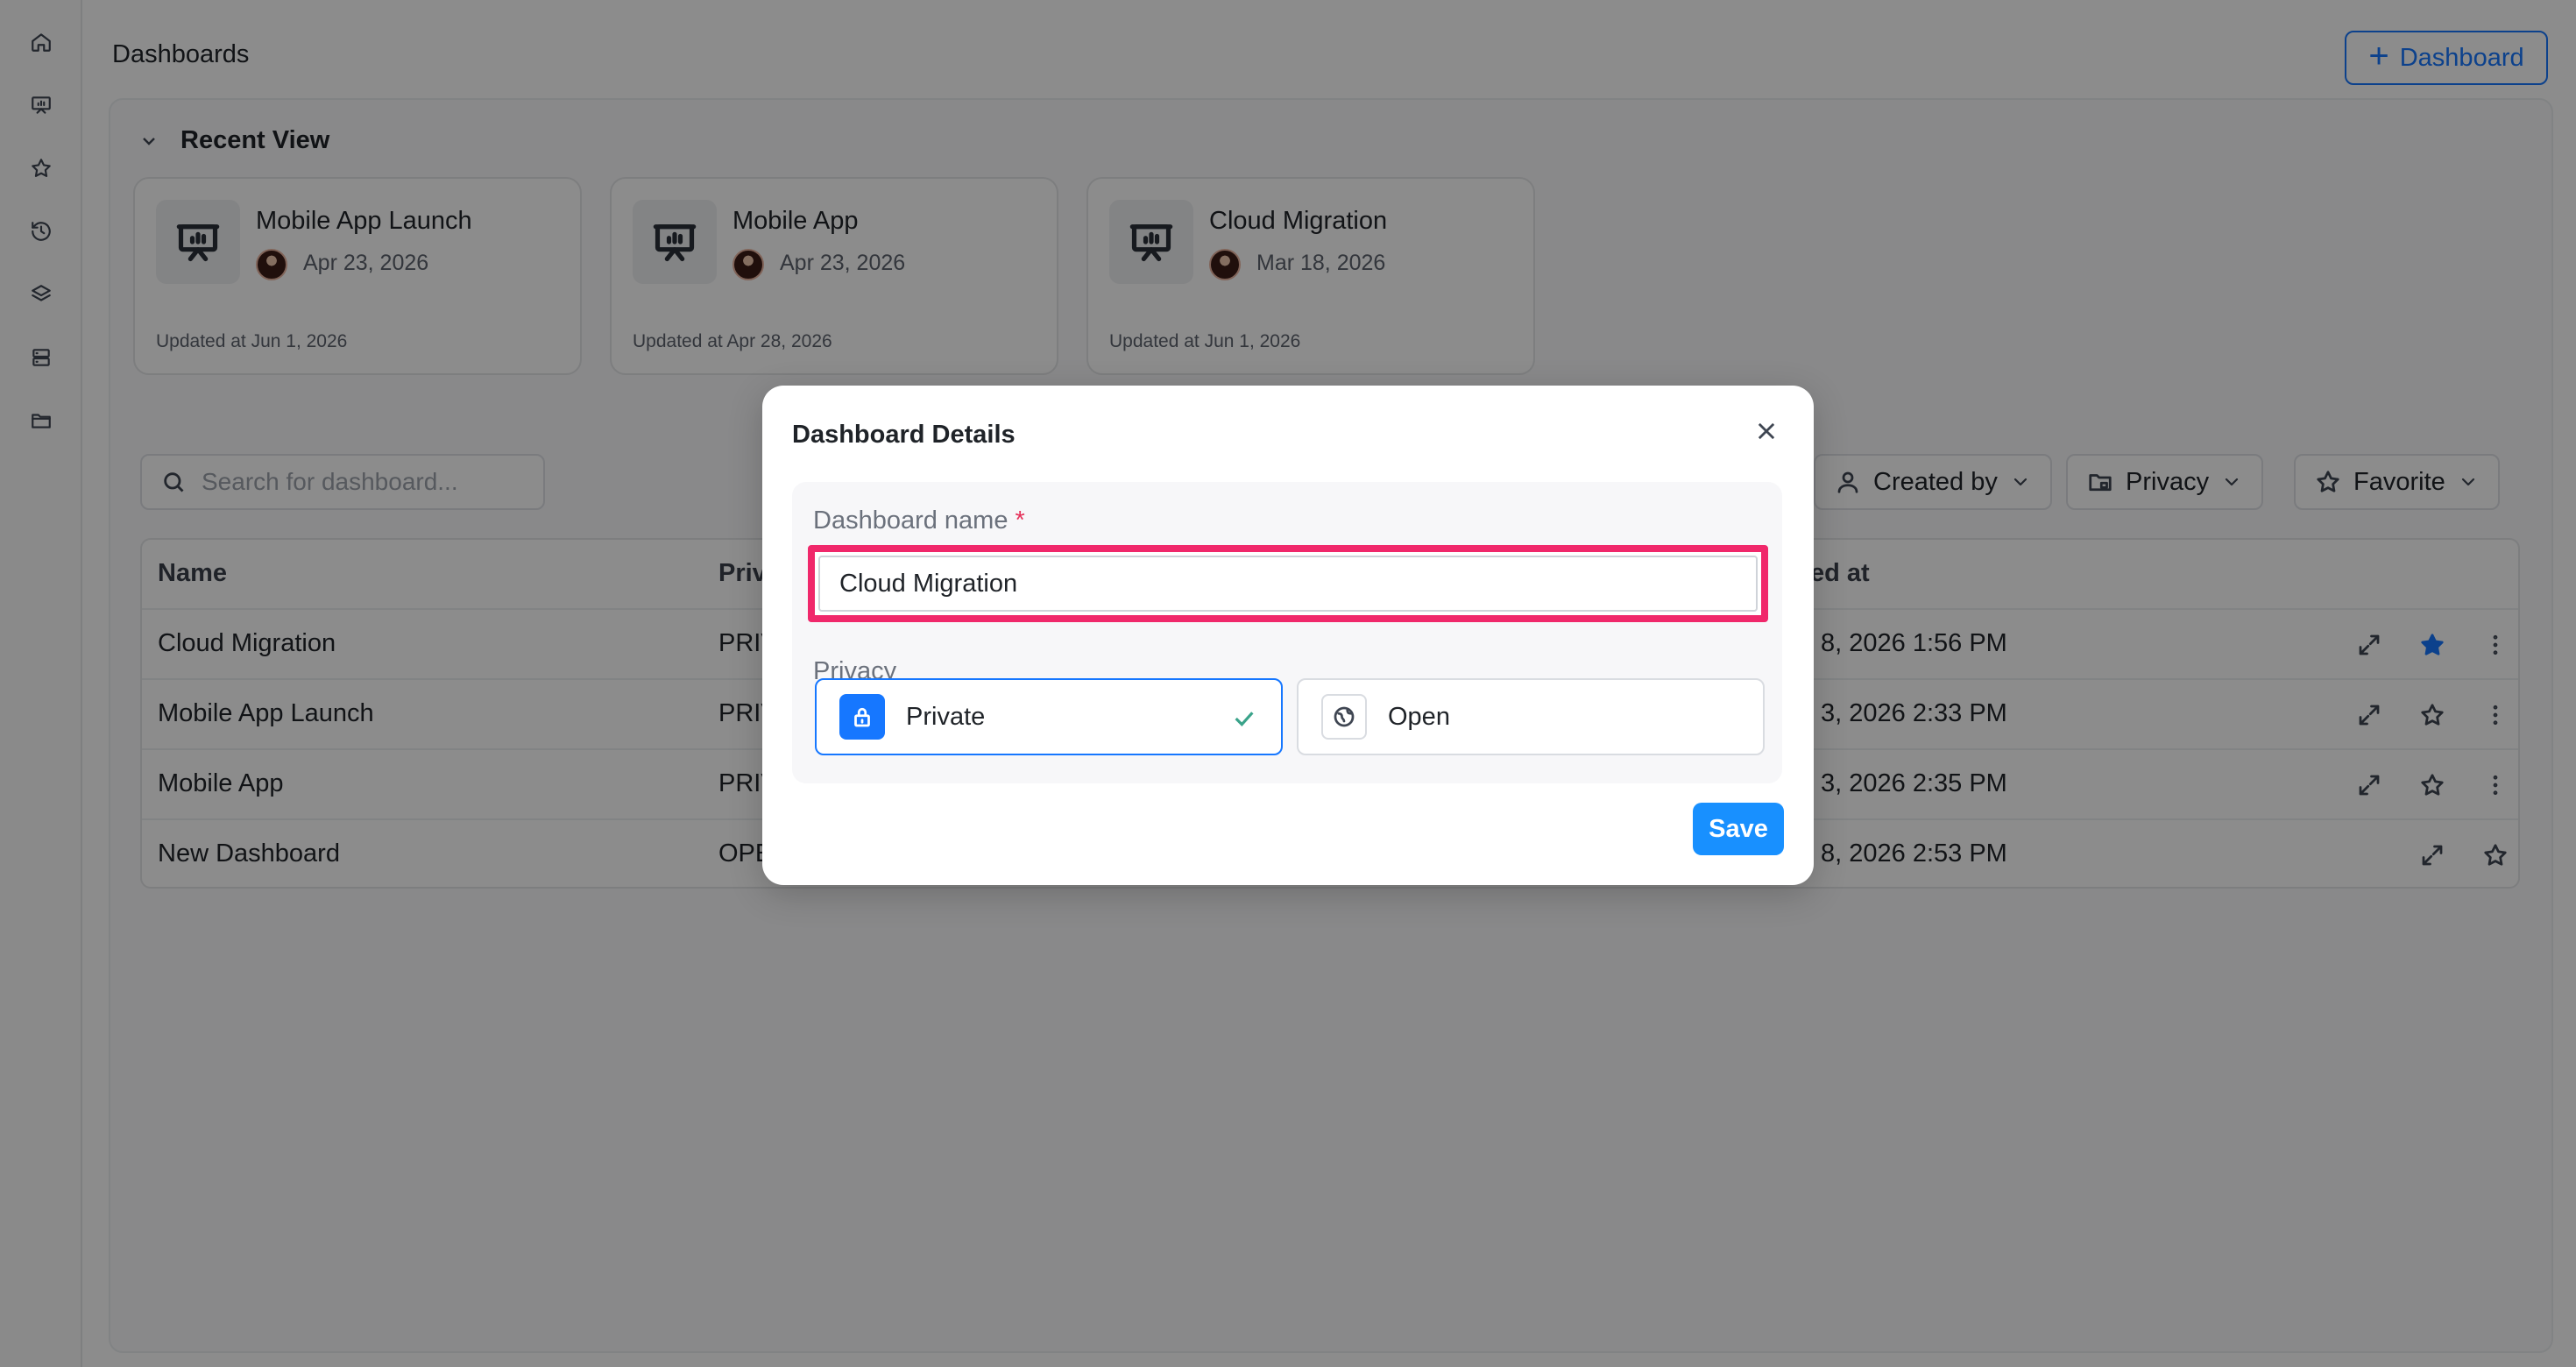 This screenshot has width=2576, height=1367. I want to click on modal-title: Dashboard Details, so click(904, 435).